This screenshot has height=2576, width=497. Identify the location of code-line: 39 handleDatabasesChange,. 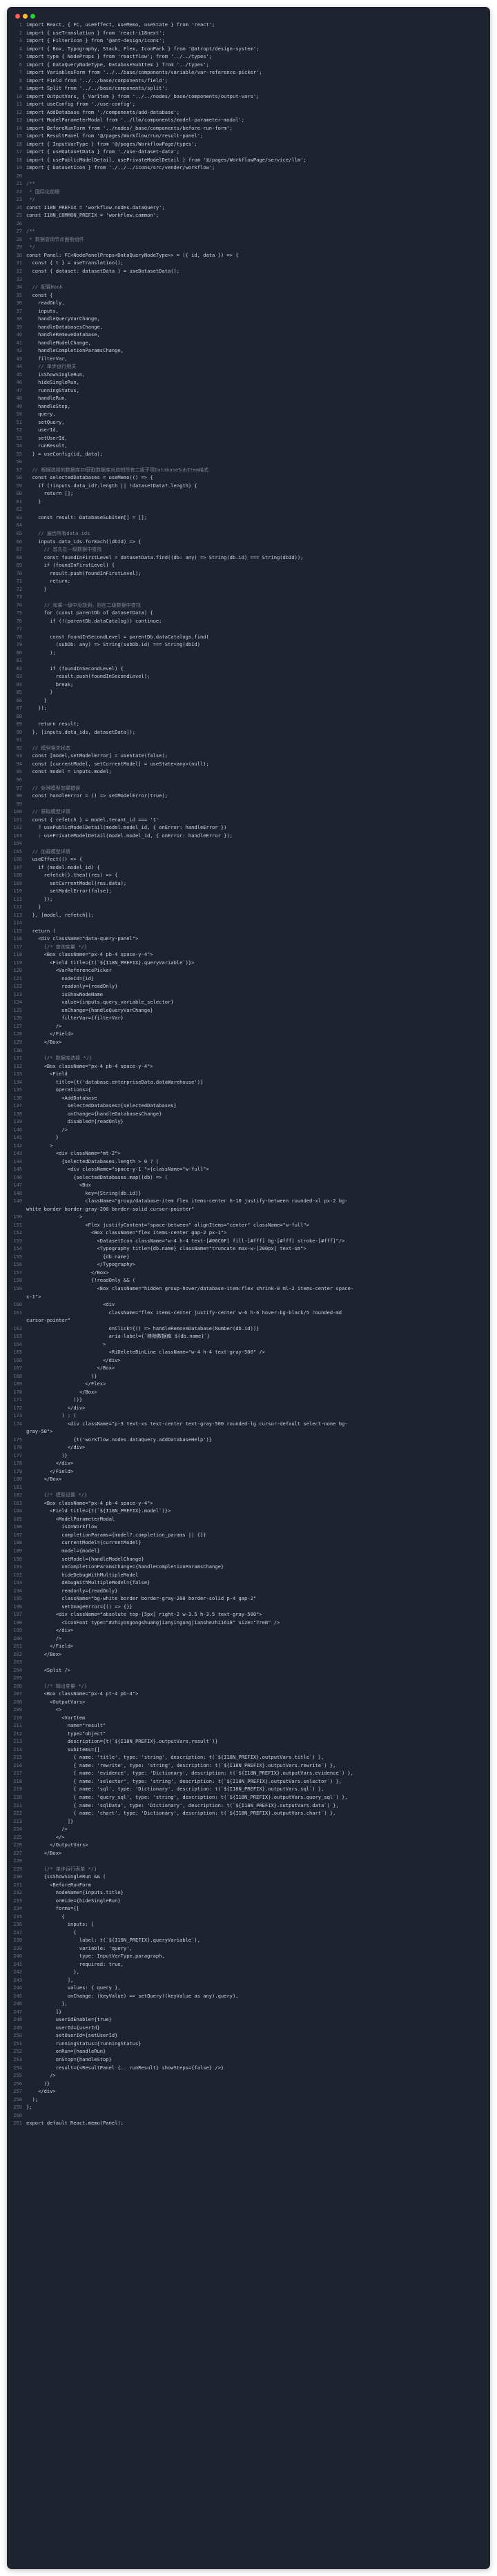
(248, 327).